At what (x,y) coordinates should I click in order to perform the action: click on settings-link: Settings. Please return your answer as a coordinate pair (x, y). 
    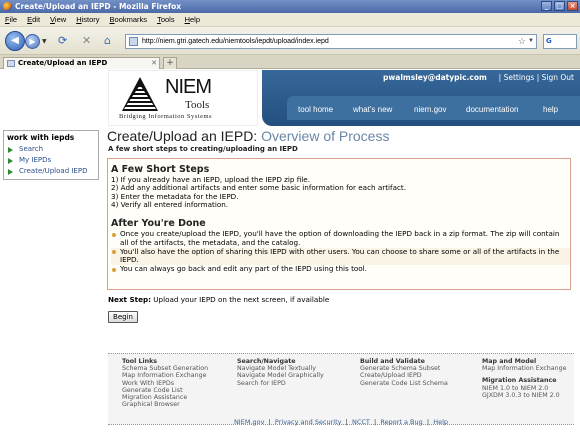
    Looking at the image, I should click on (519, 77).